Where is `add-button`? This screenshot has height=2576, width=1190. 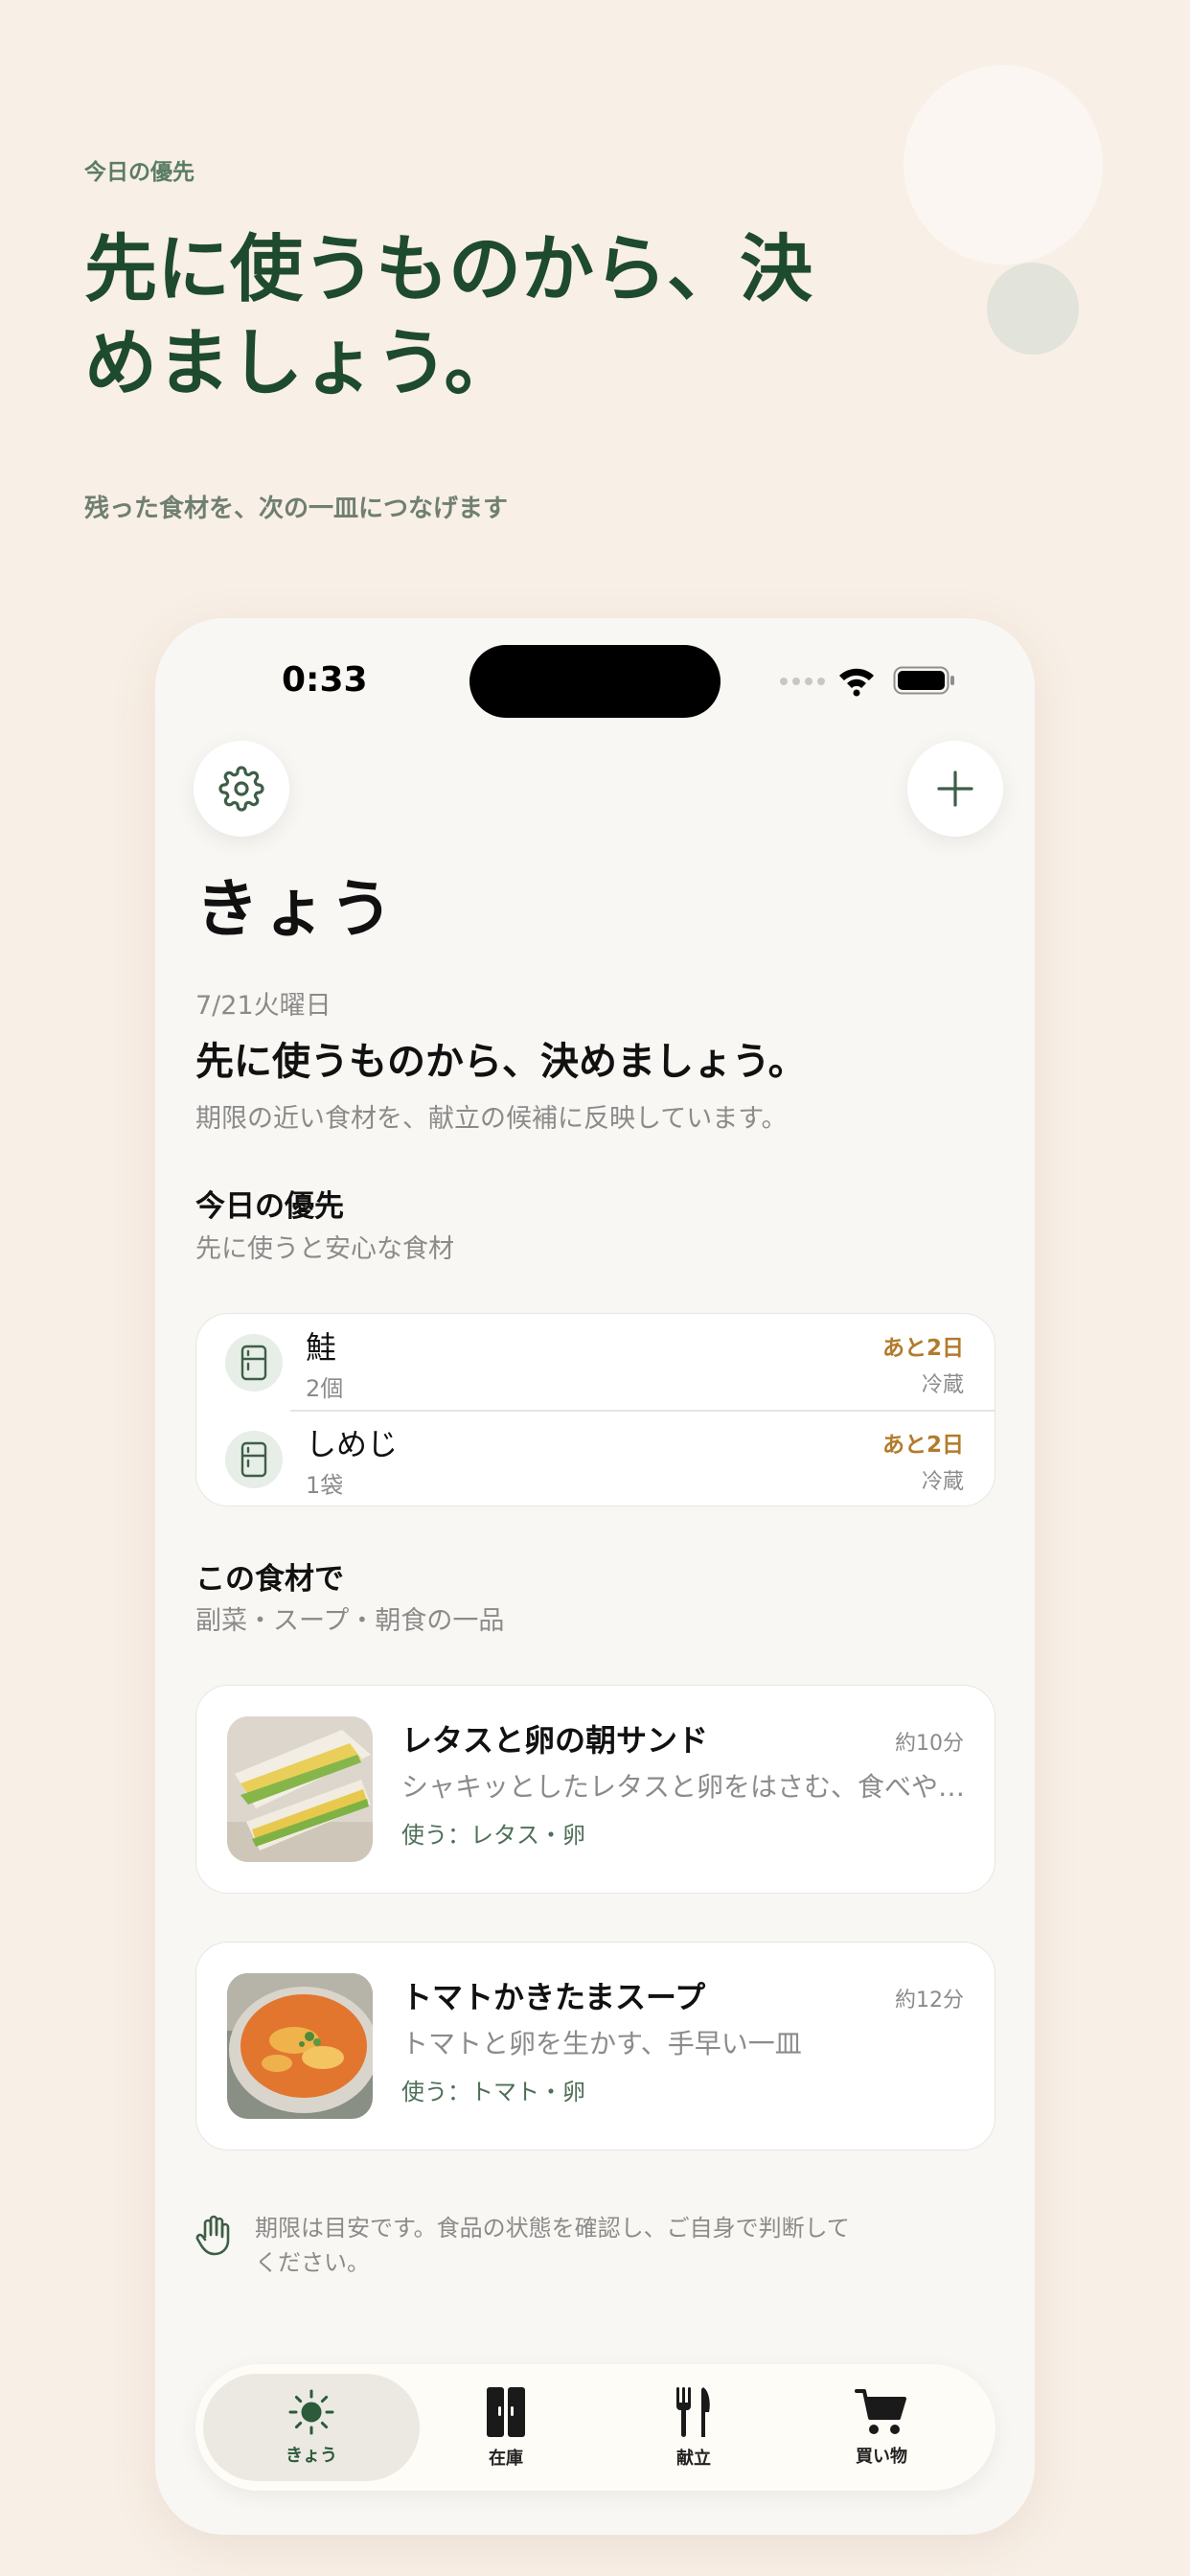
add-button is located at coordinates (955, 789).